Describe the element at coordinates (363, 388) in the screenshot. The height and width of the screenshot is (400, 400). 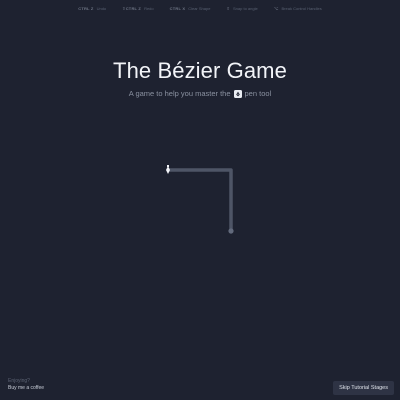
I see `skip-tutorial-button: Skip Tutorial Stages` at that location.